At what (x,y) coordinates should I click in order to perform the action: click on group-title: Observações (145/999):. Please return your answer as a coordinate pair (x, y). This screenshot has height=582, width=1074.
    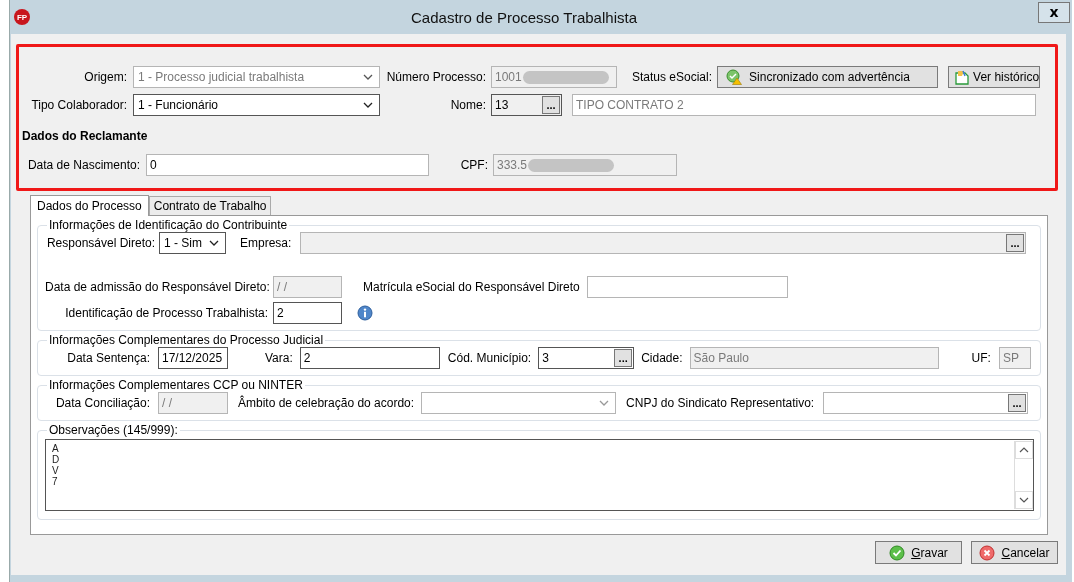
    Looking at the image, I should click on (113, 430).